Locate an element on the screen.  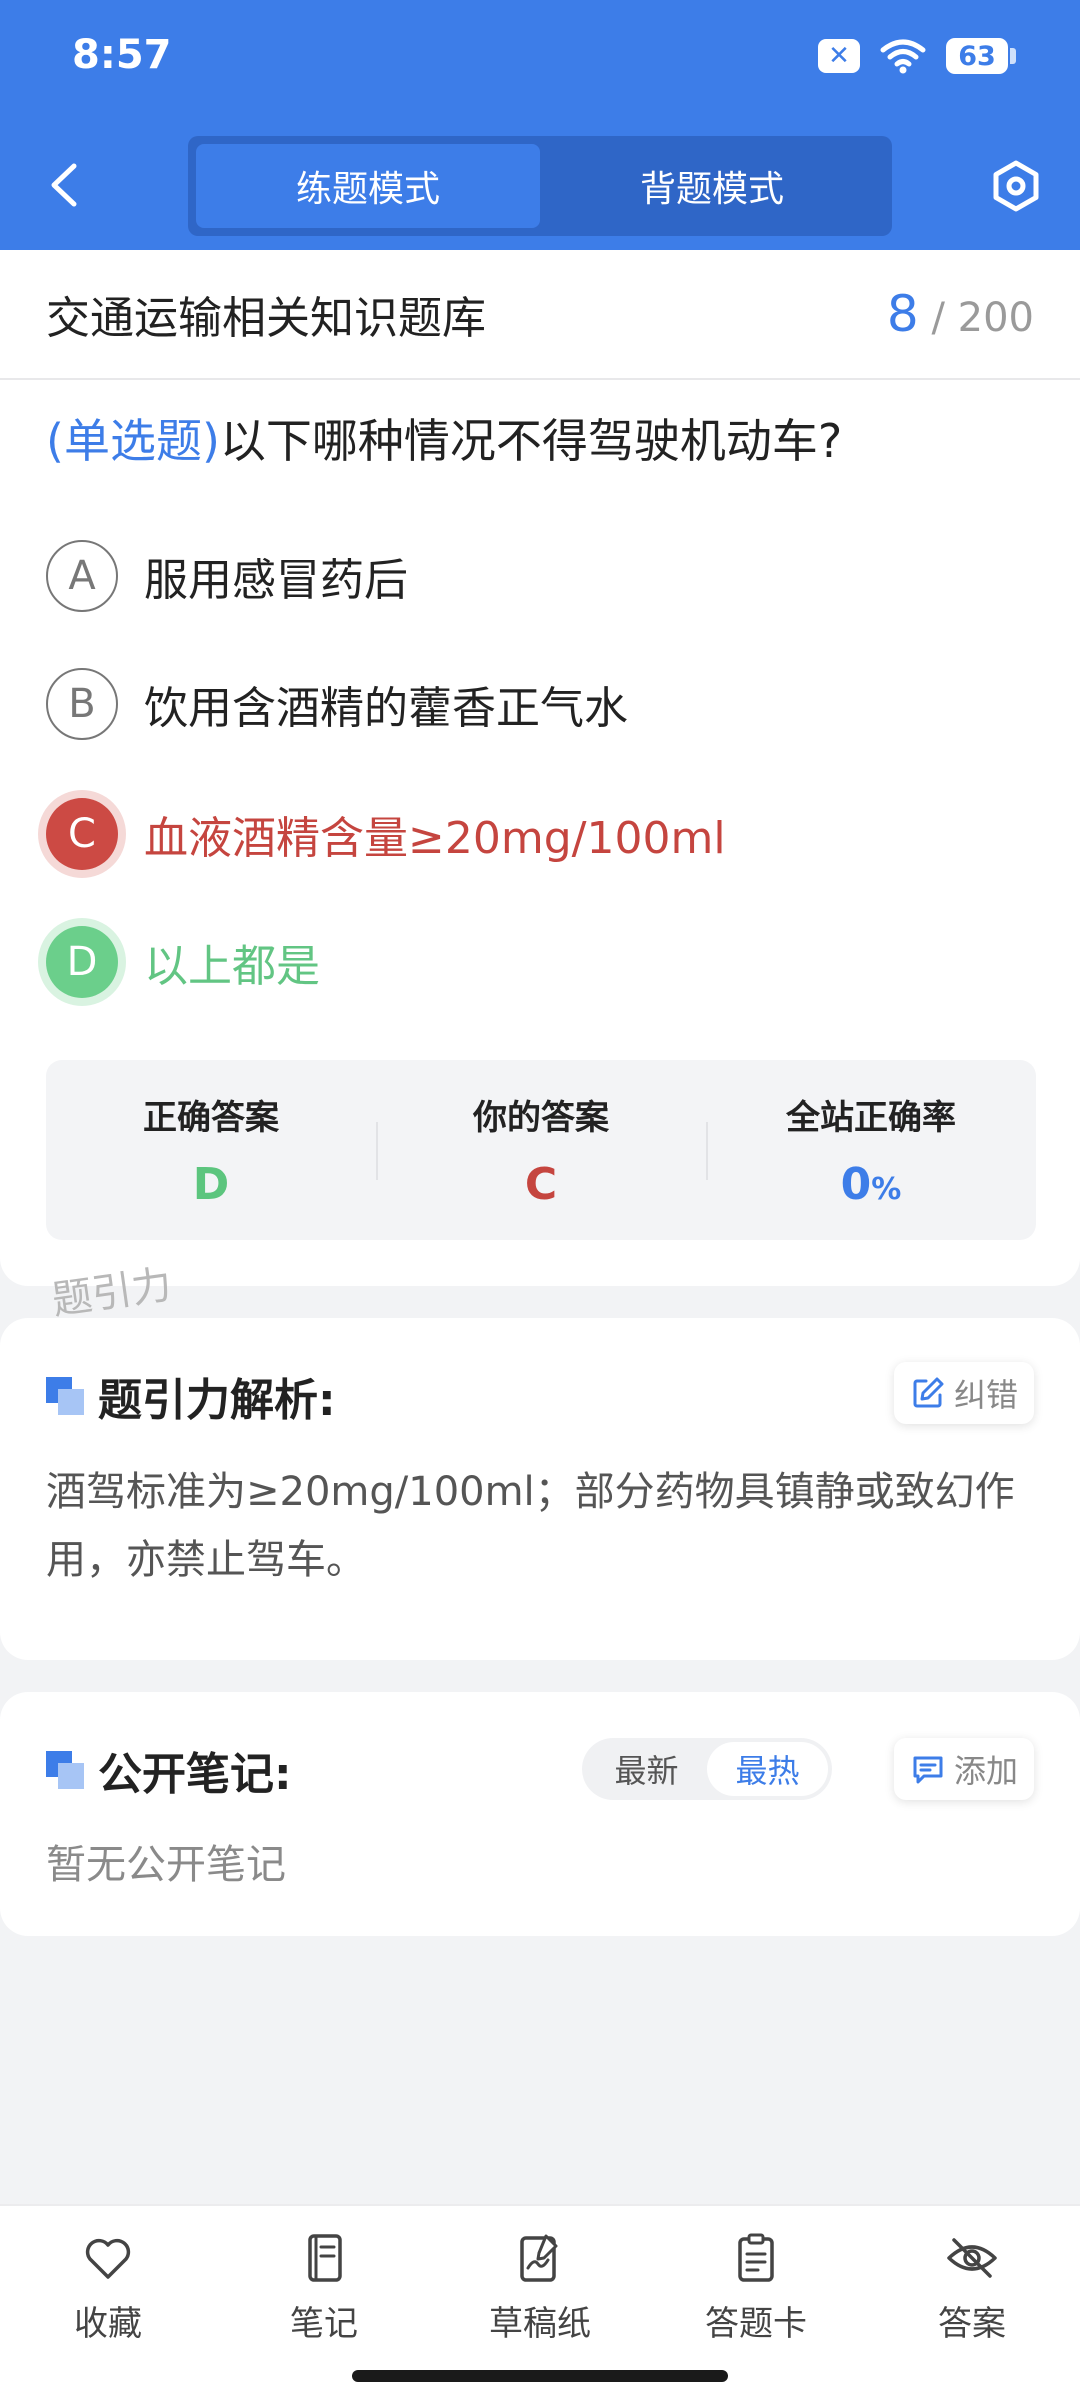
option-b: B 饮用含酒精的藿香正气水 is located at coordinates (337, 704).